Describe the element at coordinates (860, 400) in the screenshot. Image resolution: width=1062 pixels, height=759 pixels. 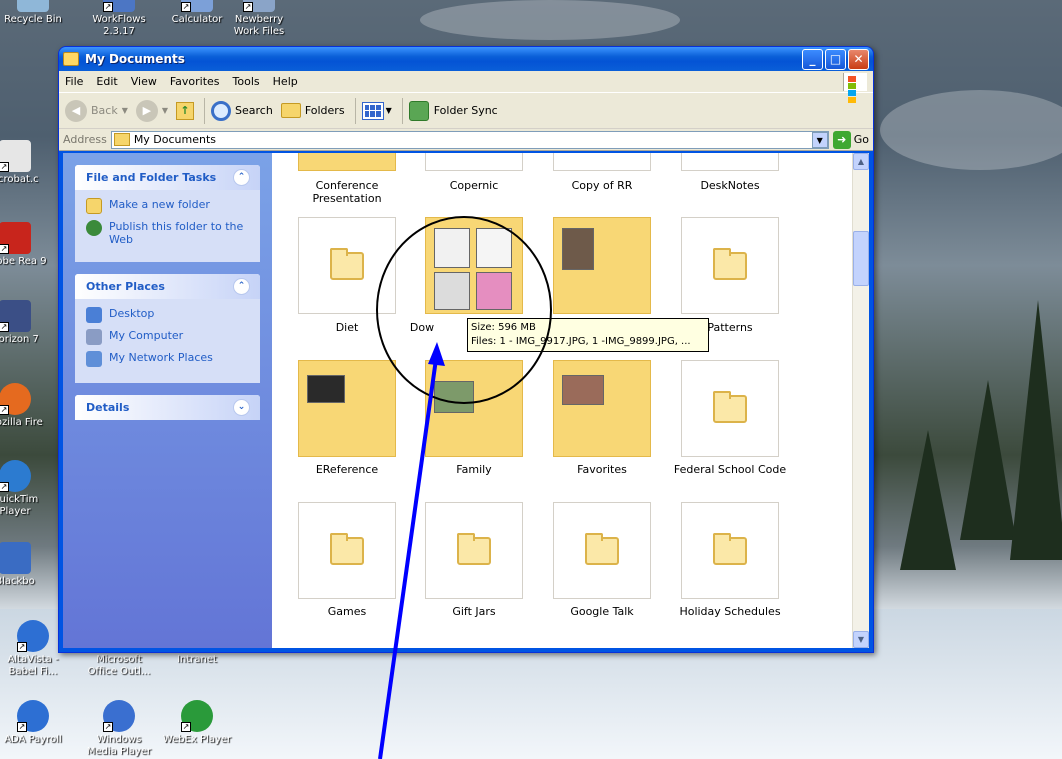
I see `vertical-scrollbar: ▲ ▼` at that location.